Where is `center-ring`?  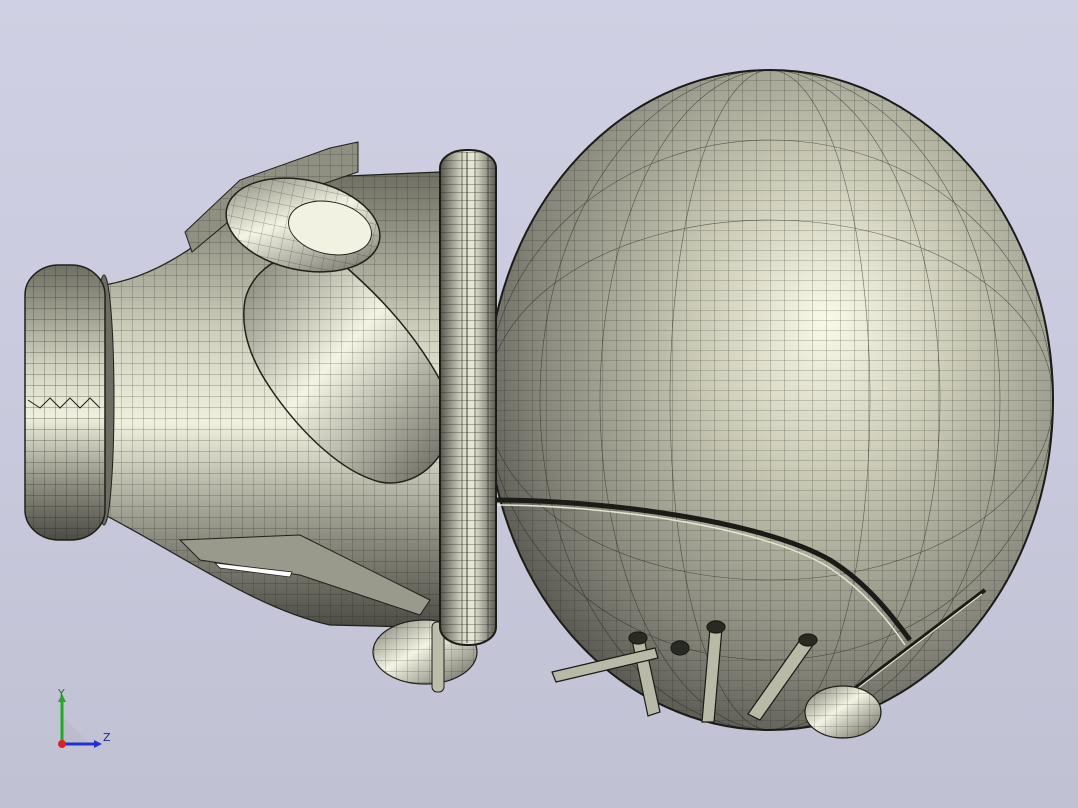
center-ring is located at coordinates (468, 397).